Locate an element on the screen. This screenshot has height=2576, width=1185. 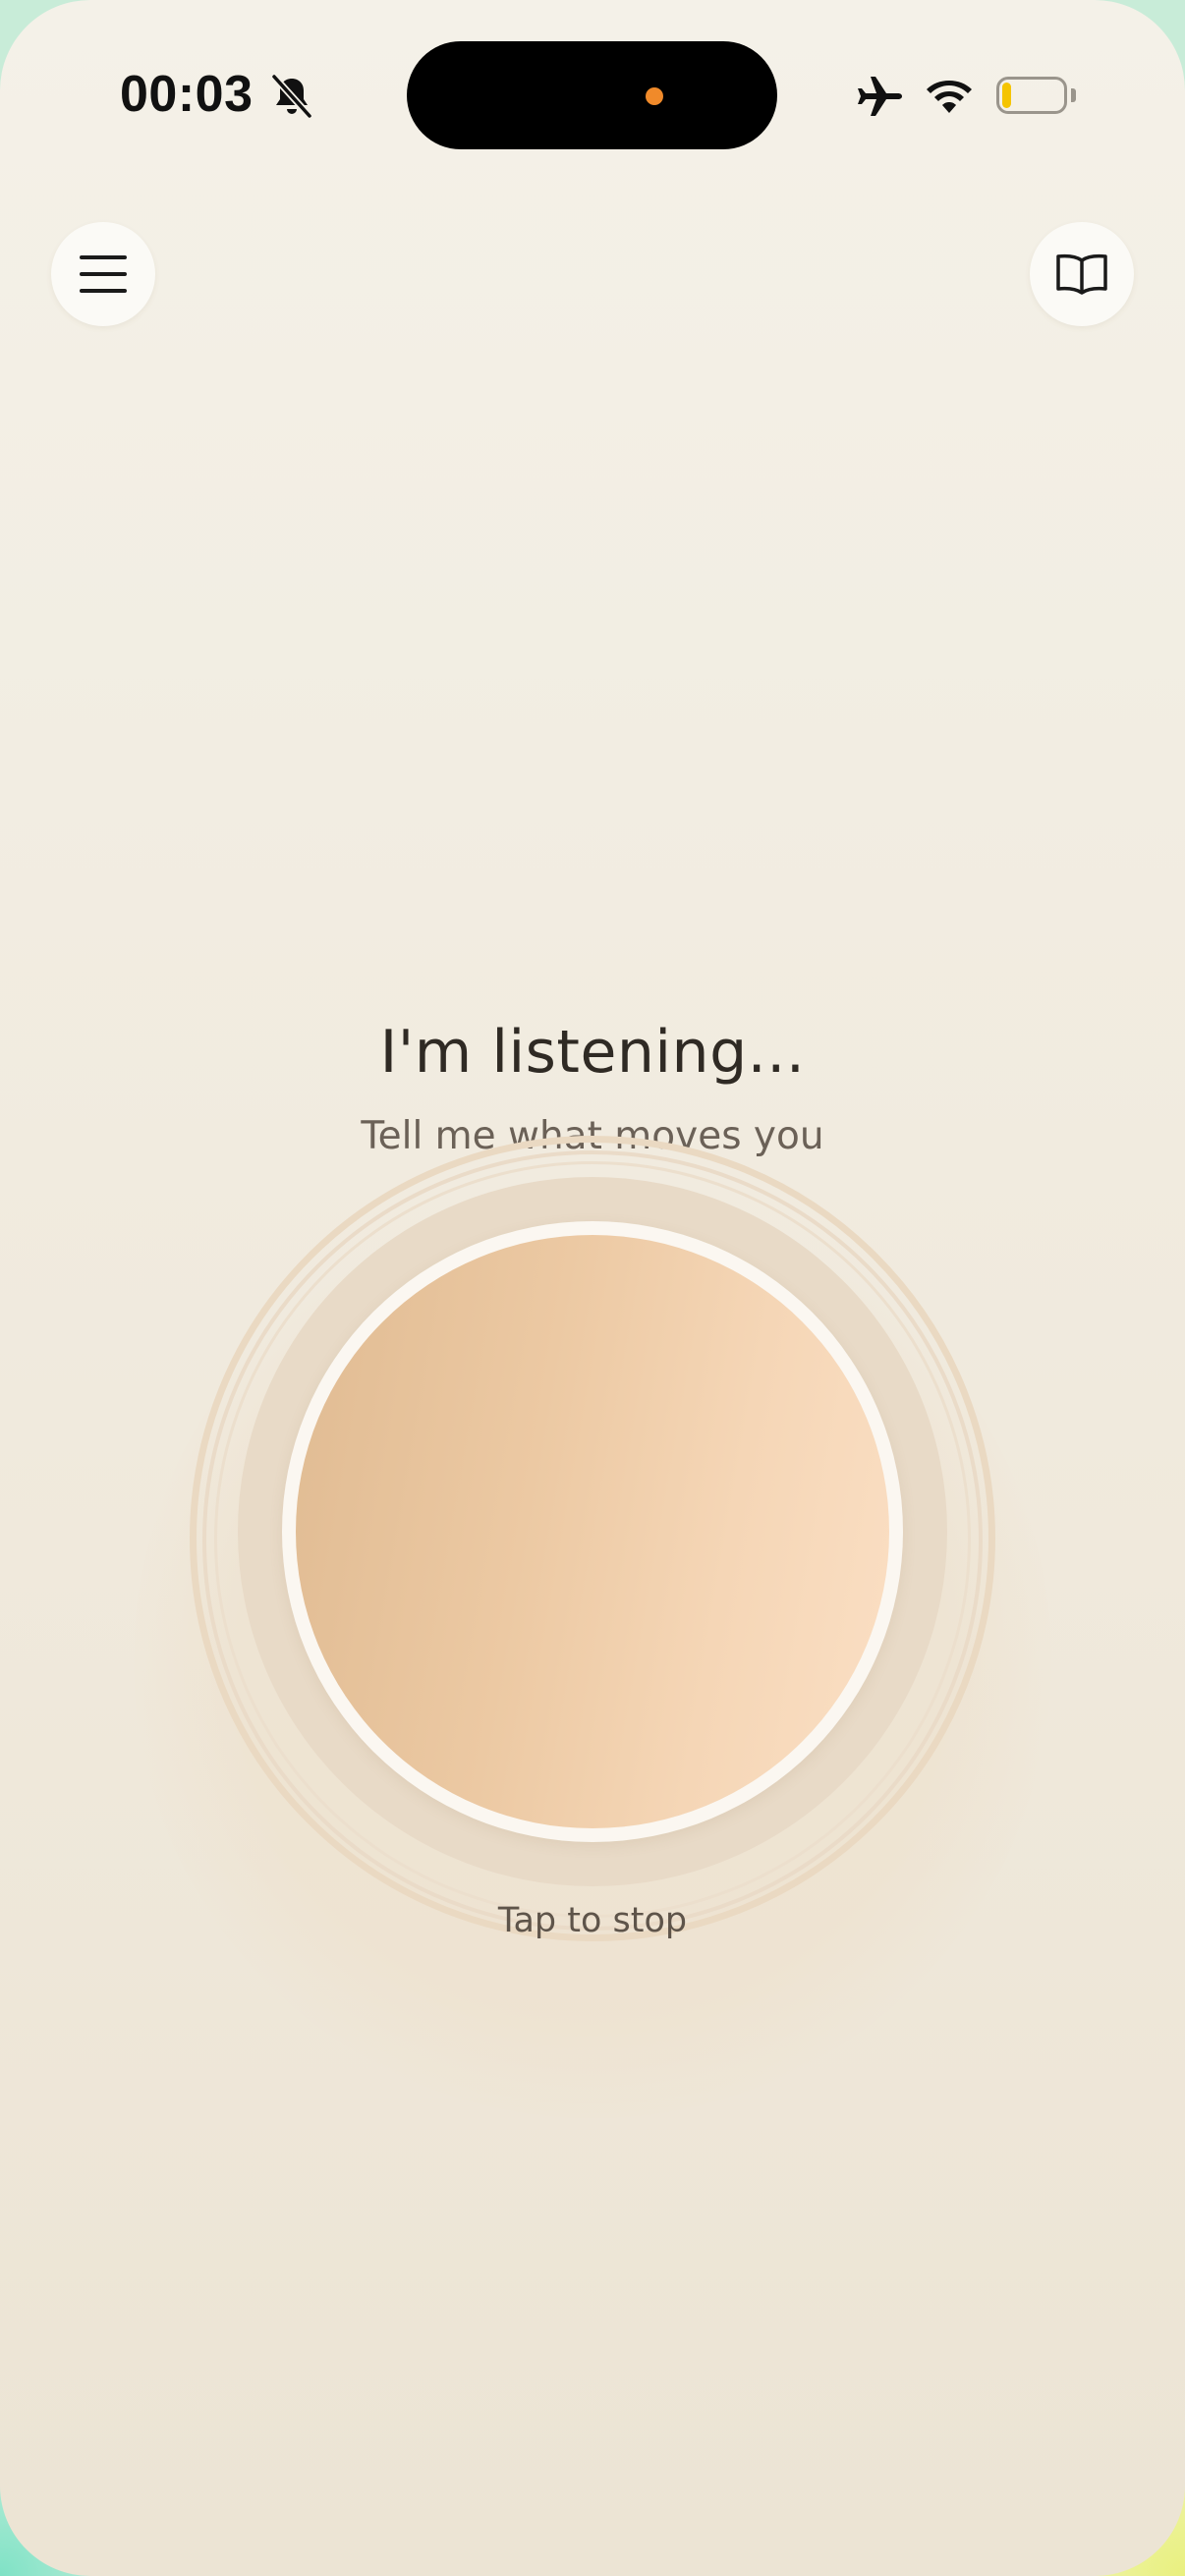
battery-icon is located at coordinates (1038, 96).